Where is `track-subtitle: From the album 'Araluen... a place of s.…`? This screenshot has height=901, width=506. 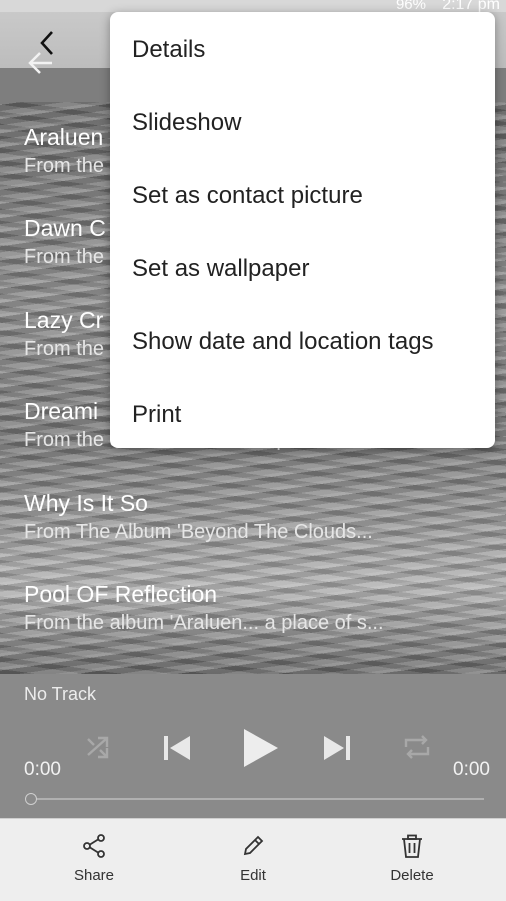 track-subtitle: From the album 'Araluen... a place of s.… is located at coordinates (204, 623).